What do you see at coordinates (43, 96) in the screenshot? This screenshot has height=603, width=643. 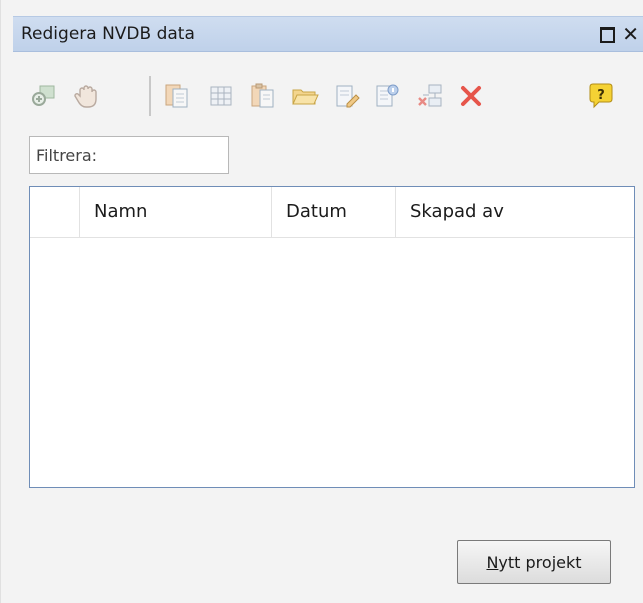 I see `zoom-to-icon` at bounding box center [43, 96].